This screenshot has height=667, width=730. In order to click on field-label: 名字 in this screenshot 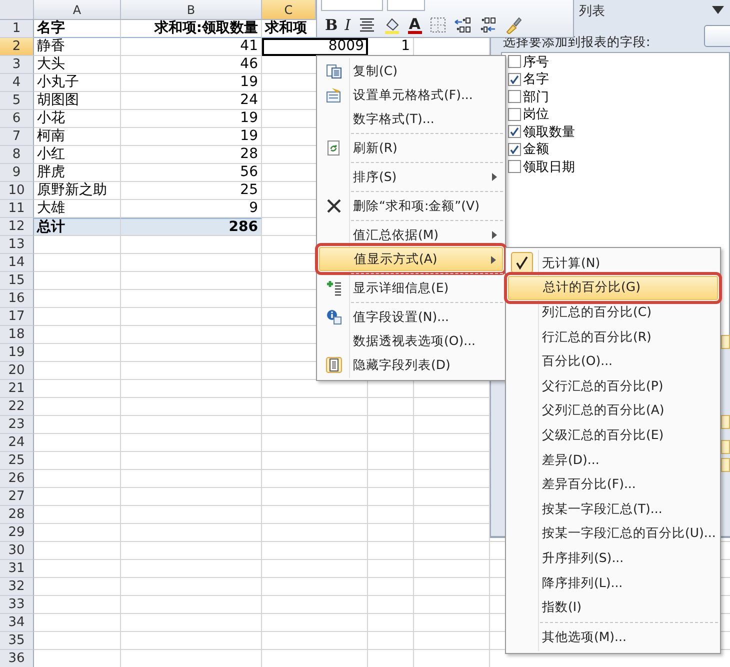, I will do `click(536, 79)`.